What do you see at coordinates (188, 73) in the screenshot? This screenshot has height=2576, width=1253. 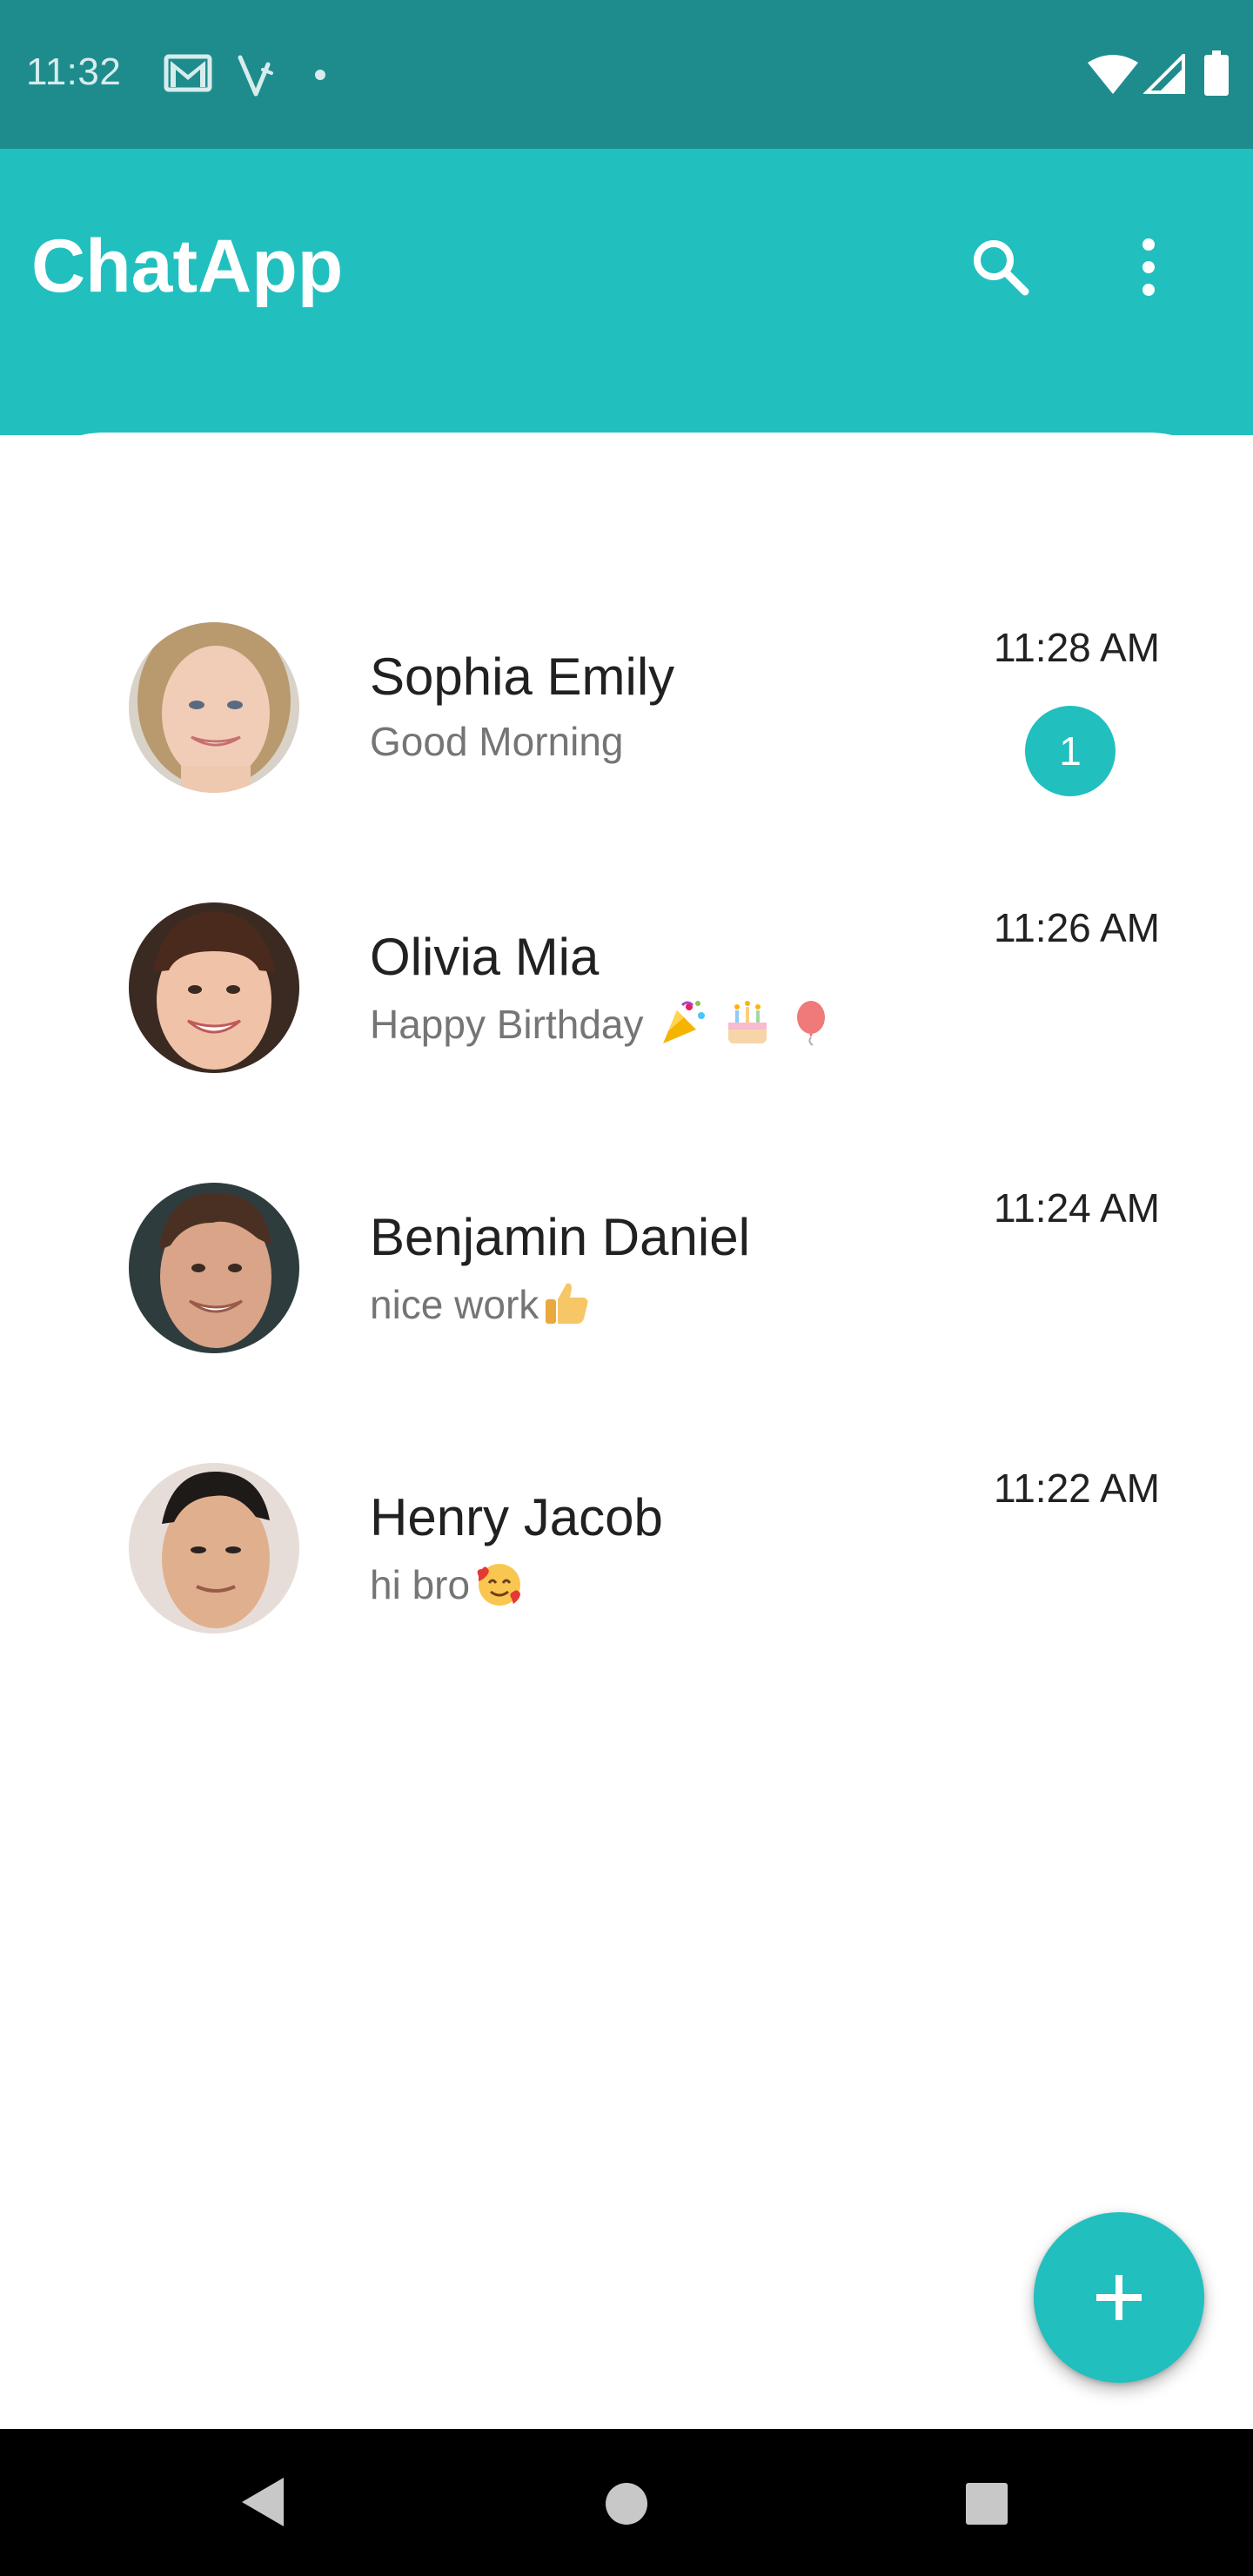 I see `gmail-icon` at bounding box center [188, 73].